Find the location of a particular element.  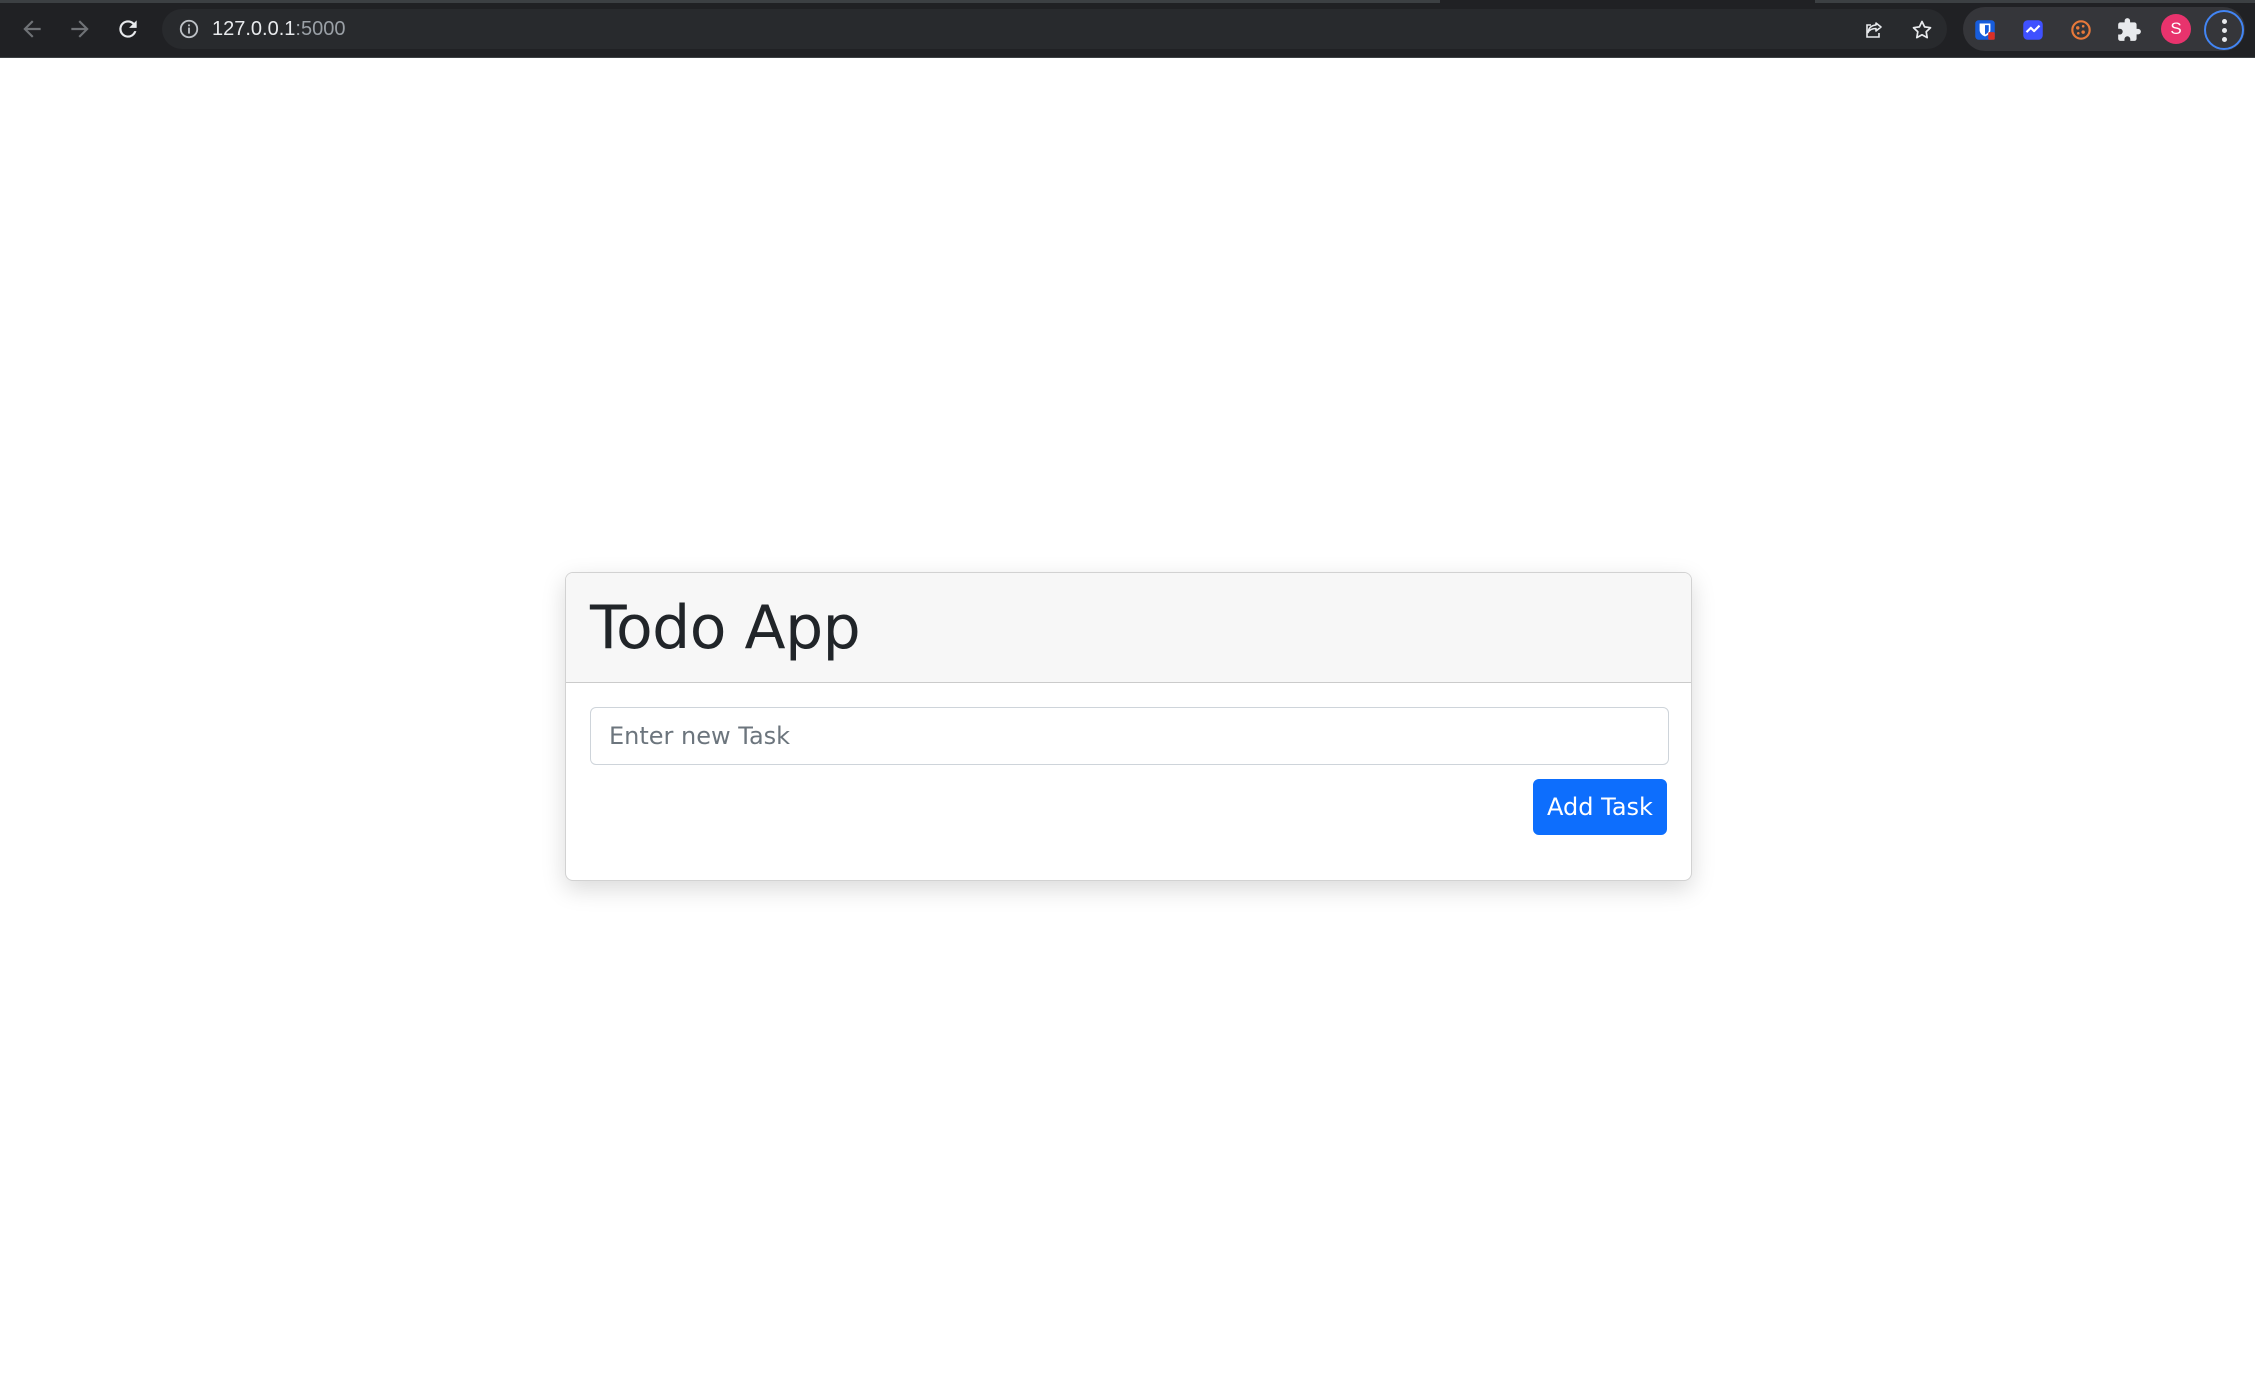

forward-button is located at coordinates (80, 29).